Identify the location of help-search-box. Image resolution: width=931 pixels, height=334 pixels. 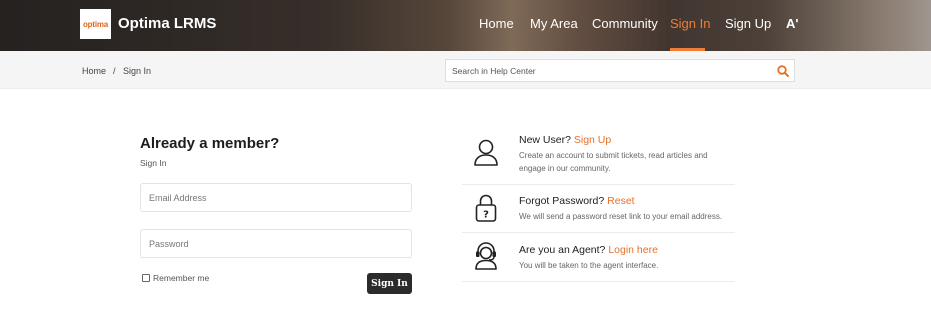
(620, 70).